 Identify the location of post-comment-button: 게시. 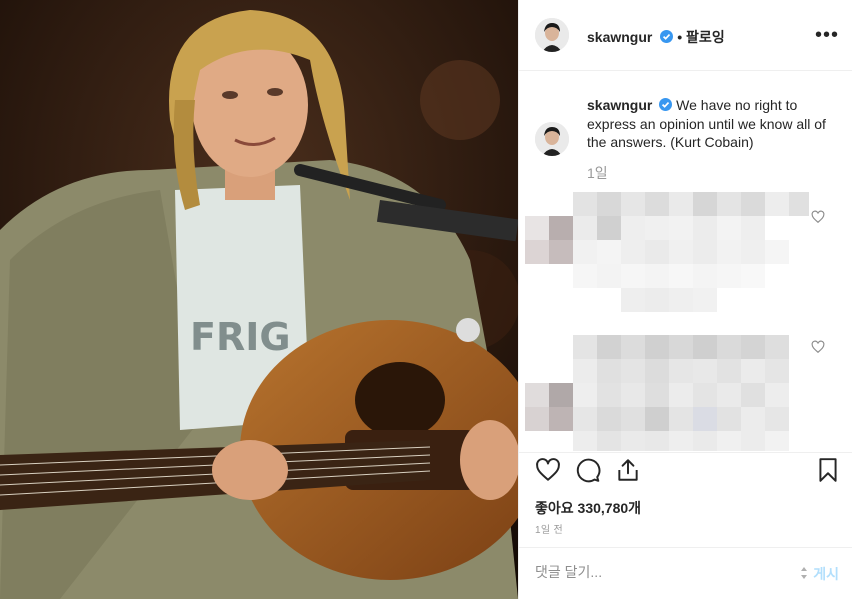
(826, 574).